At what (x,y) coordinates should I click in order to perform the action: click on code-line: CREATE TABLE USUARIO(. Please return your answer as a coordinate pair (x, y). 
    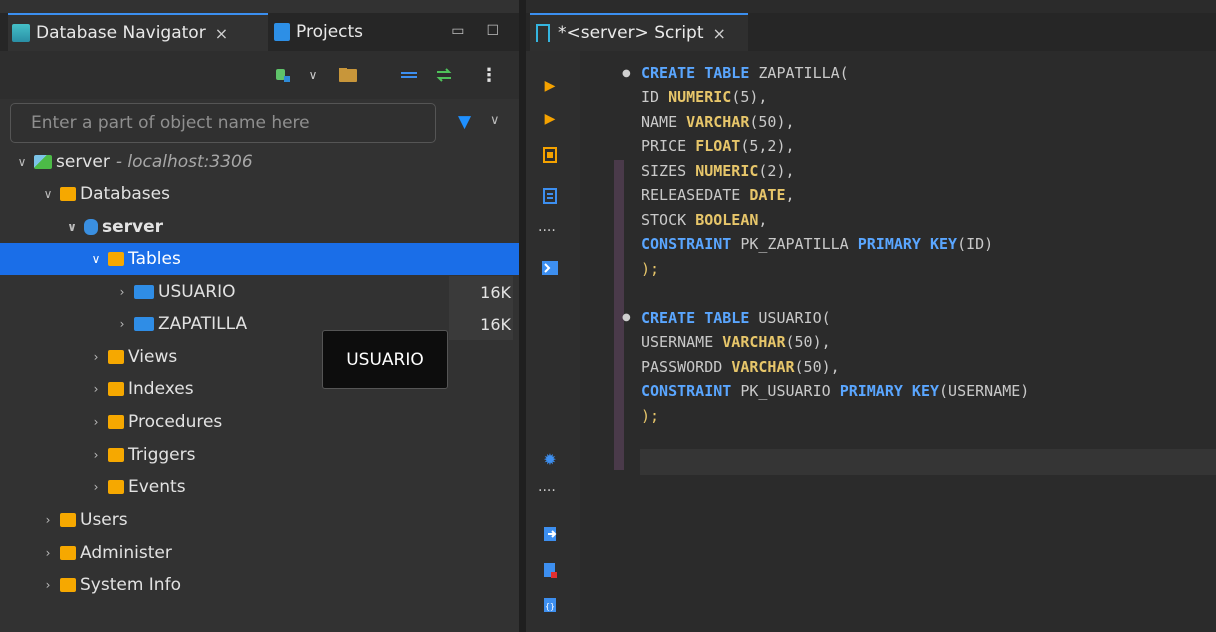
    Looking at the image, I should click on (736, 318).